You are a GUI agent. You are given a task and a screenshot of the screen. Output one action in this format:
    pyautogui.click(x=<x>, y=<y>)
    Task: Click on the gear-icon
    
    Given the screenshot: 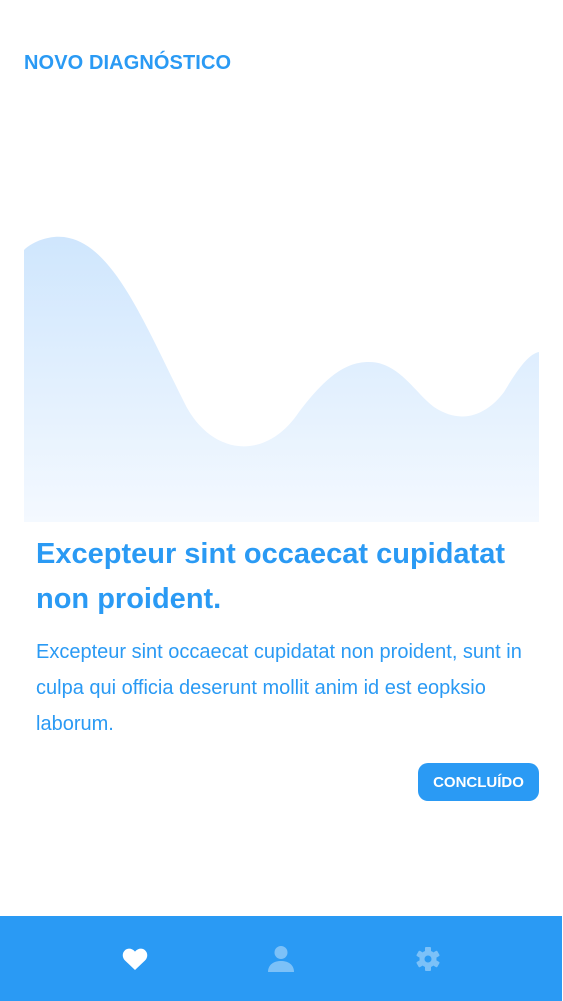 What is the action you would take?
    pyautogui.click(x=428, y=959)
    